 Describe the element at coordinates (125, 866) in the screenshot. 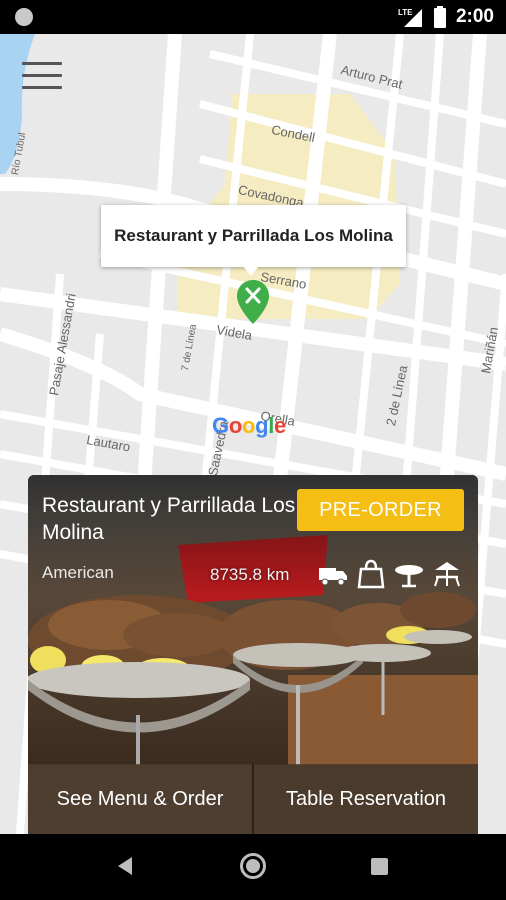

I see `back-icon` at that location.